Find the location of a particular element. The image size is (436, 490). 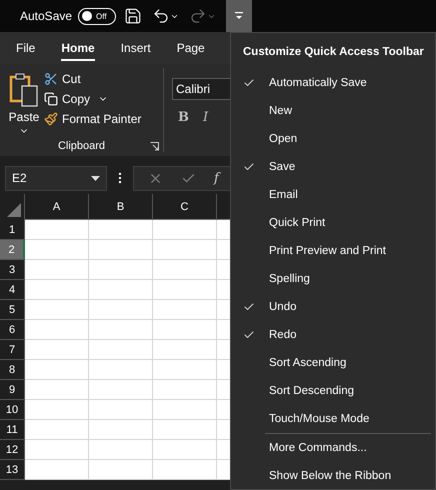

clipboard-icon is located at coordinates (24, 90).